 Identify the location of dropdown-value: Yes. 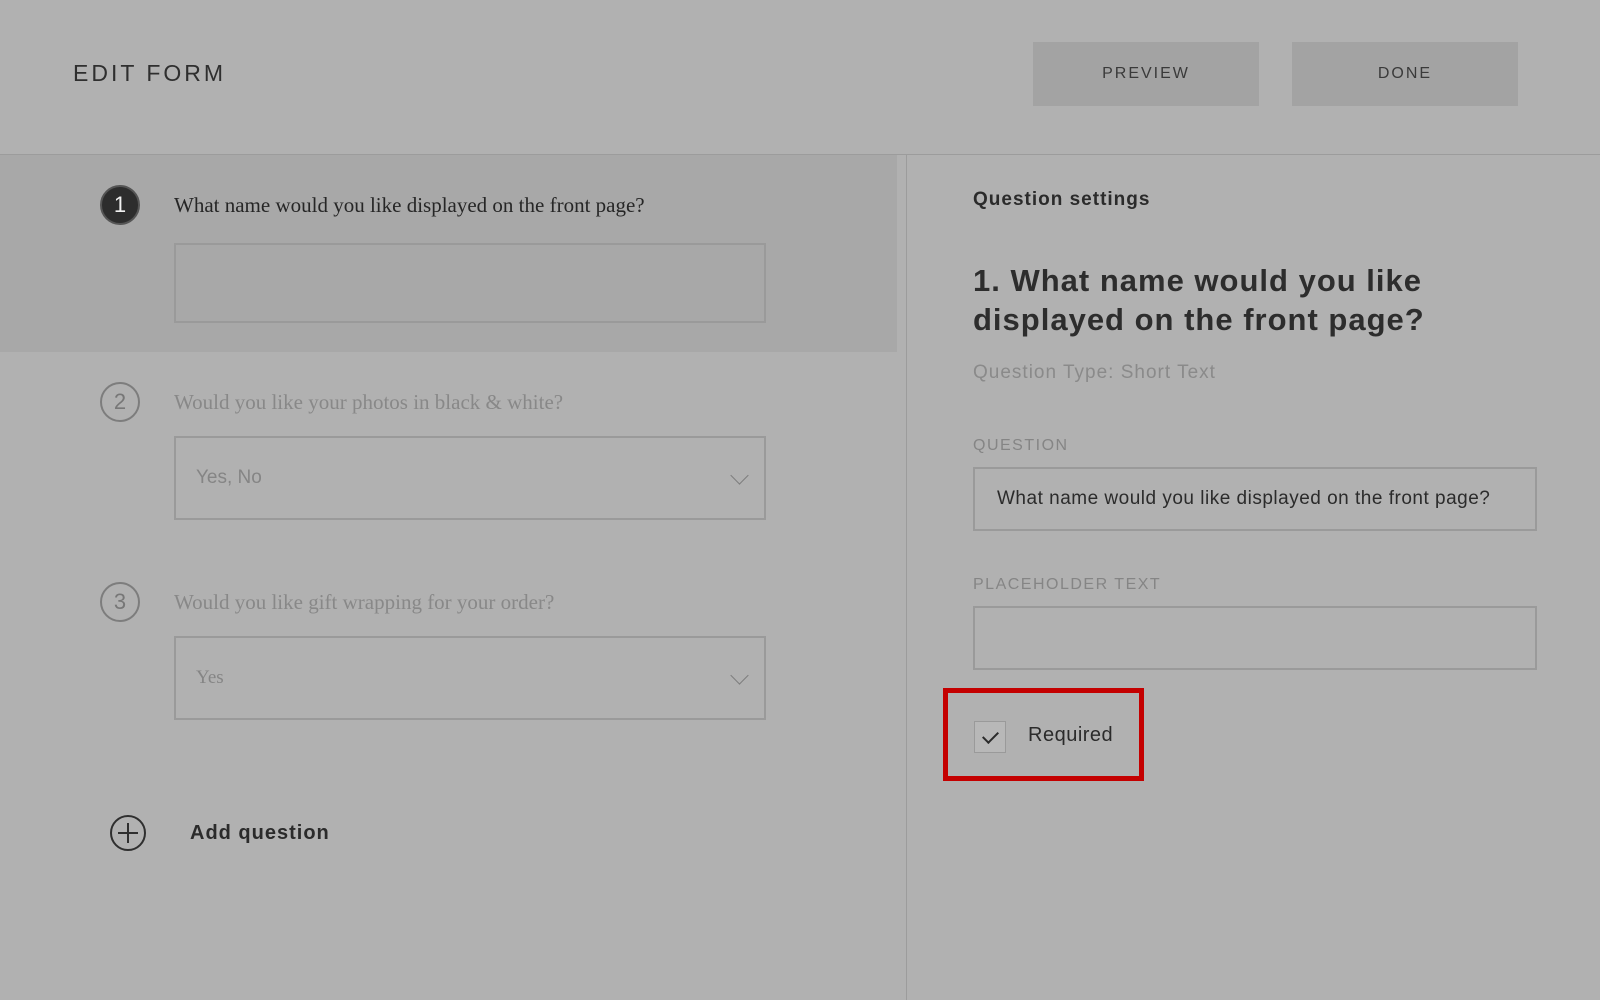
(210, 677).